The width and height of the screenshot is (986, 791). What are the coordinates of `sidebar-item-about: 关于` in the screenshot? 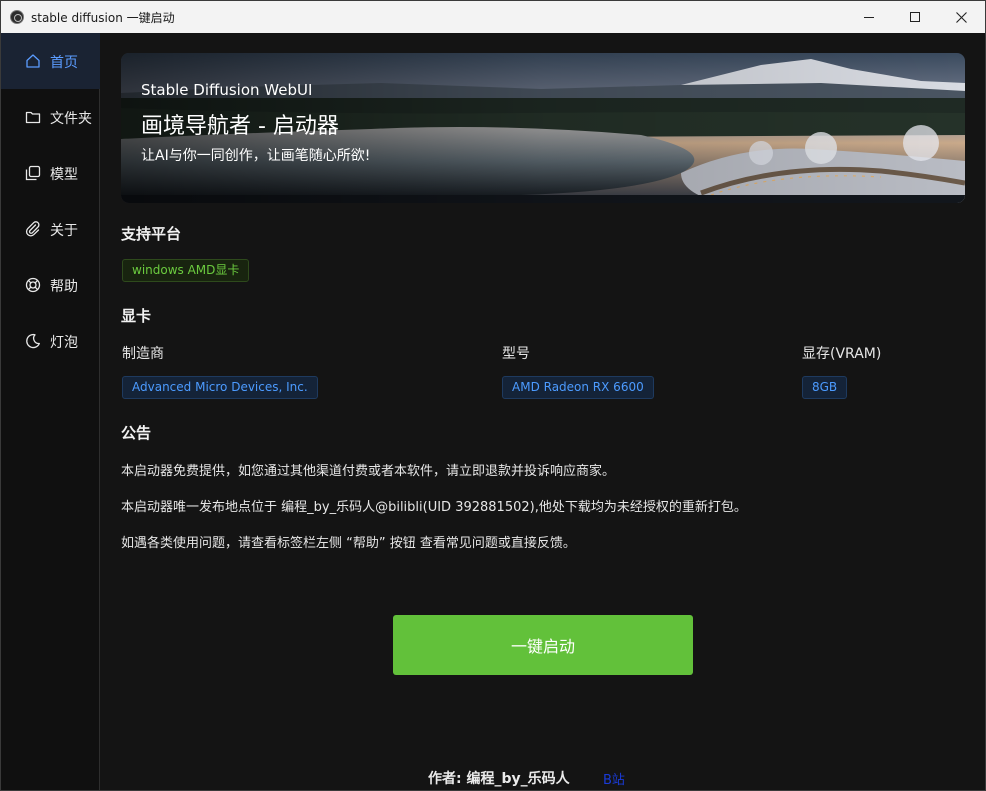 It's located at (50, 229).